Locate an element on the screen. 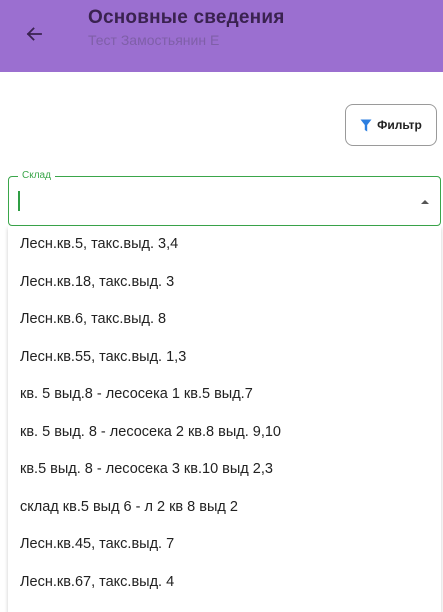 The height and width of the screenshot is (612, 443). arrow-left-icon is located at coordinates (34, 34).